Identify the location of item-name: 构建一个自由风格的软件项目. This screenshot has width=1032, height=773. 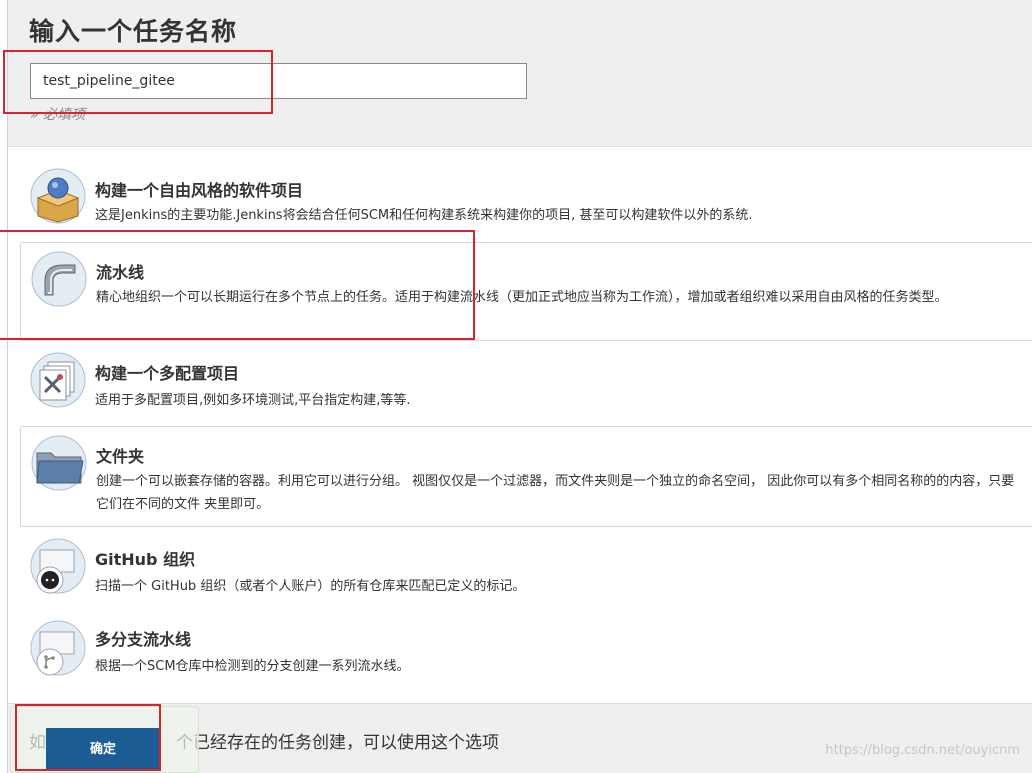
(199, 190).